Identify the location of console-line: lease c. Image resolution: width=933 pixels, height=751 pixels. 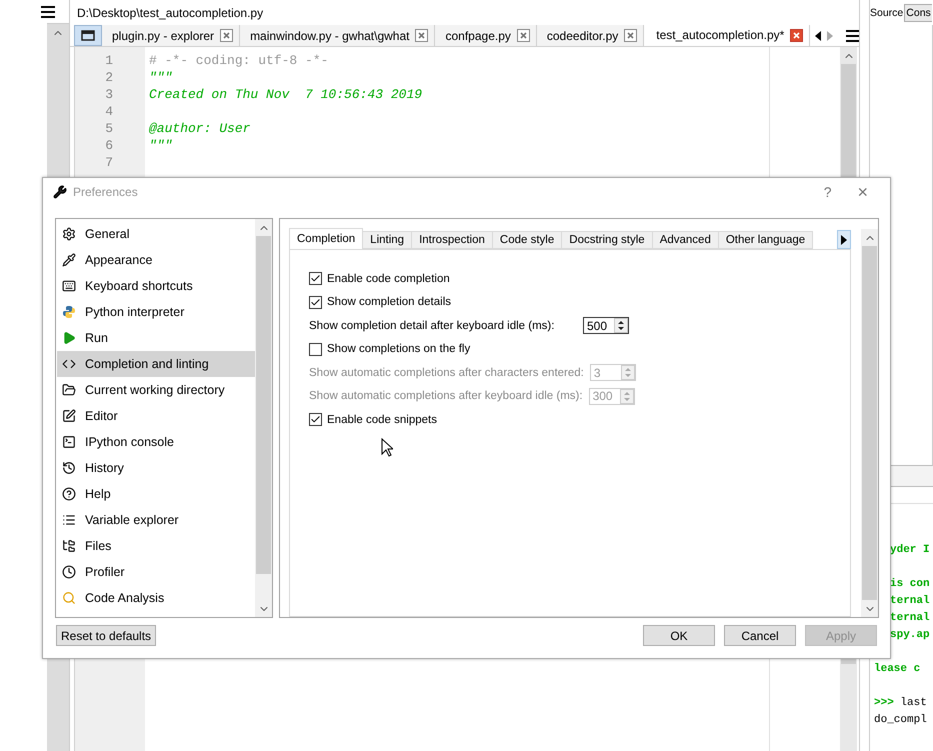
(897, 669).